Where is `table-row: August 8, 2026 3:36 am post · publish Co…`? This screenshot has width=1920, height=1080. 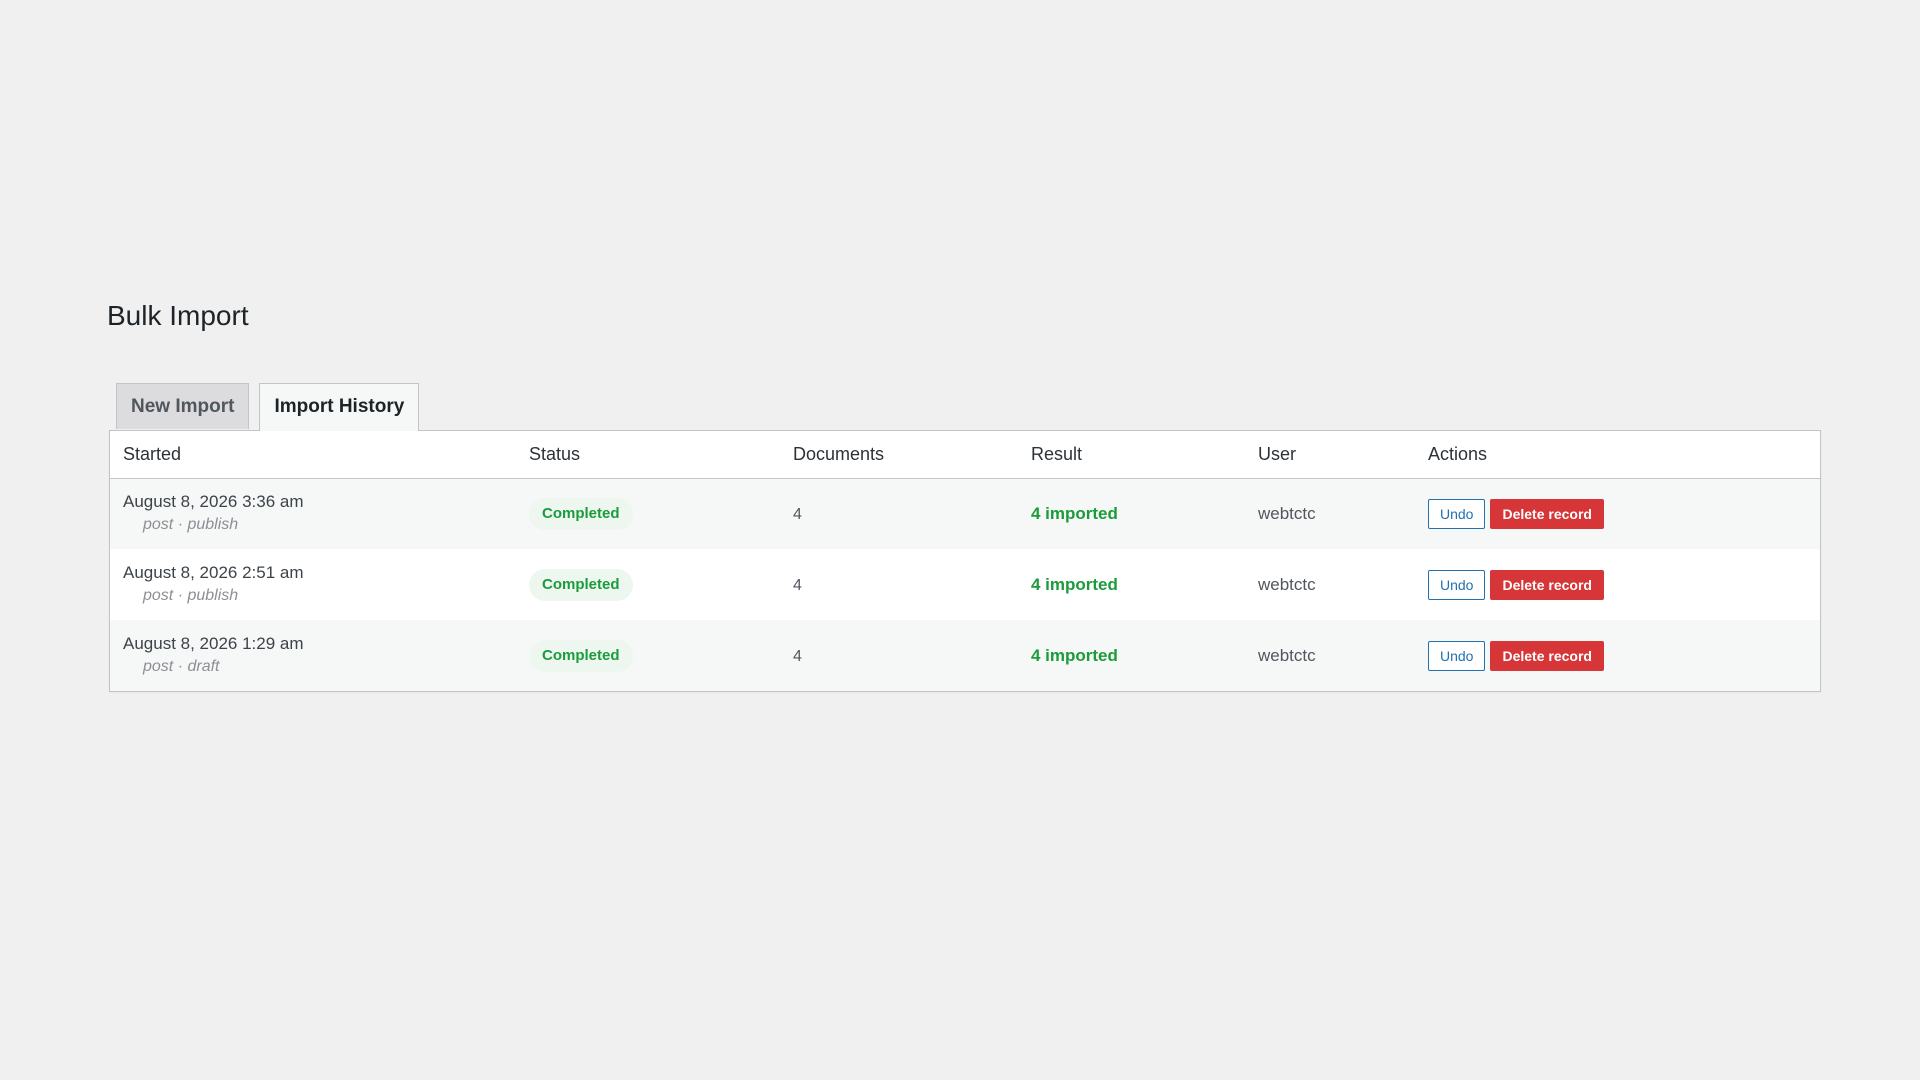
table-row: August 8, 2026 3:36 am post · publish Co… is located at coordinates (965, 513).